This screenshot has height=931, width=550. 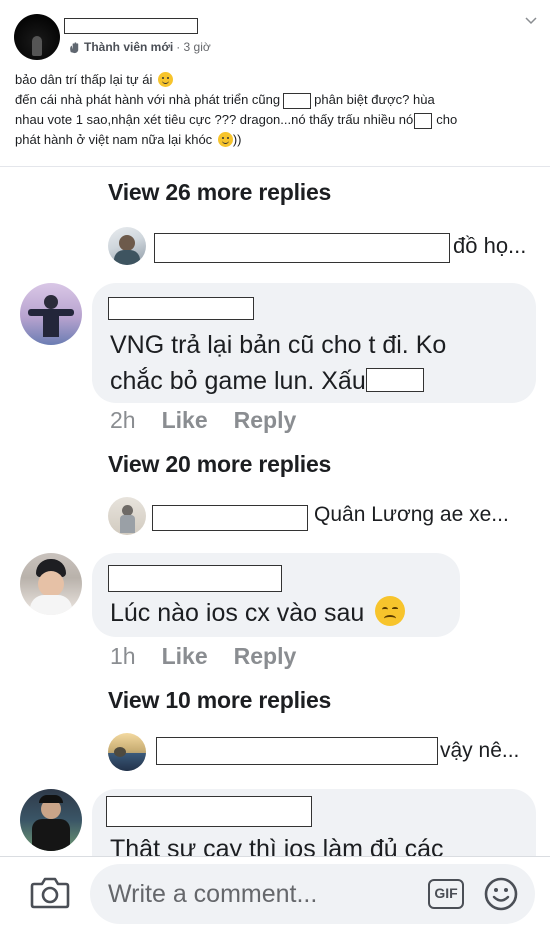 What do you see at coordinates (114, 139) in the screenshot?
I see `post-line-4a: phát hành ở việt nam nữa lại khóc` at bounding box center [114, 139].